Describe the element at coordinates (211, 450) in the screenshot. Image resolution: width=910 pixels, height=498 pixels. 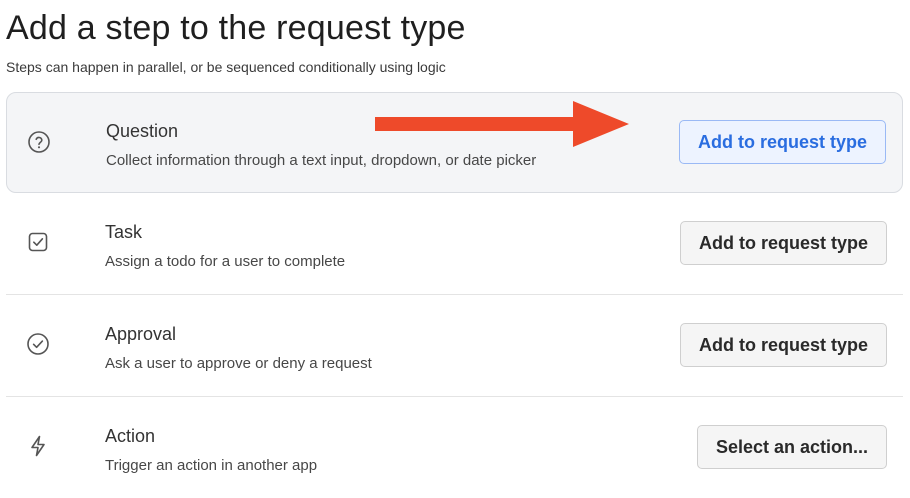
I see `step-text: Action Trigger an action in another app` at that location.